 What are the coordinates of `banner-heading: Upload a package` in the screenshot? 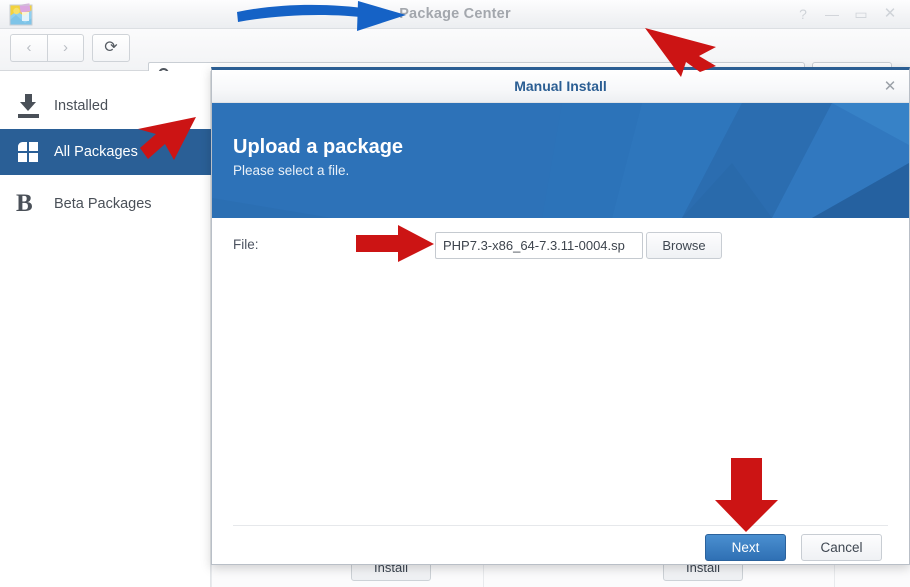 It's located at (318, 147).